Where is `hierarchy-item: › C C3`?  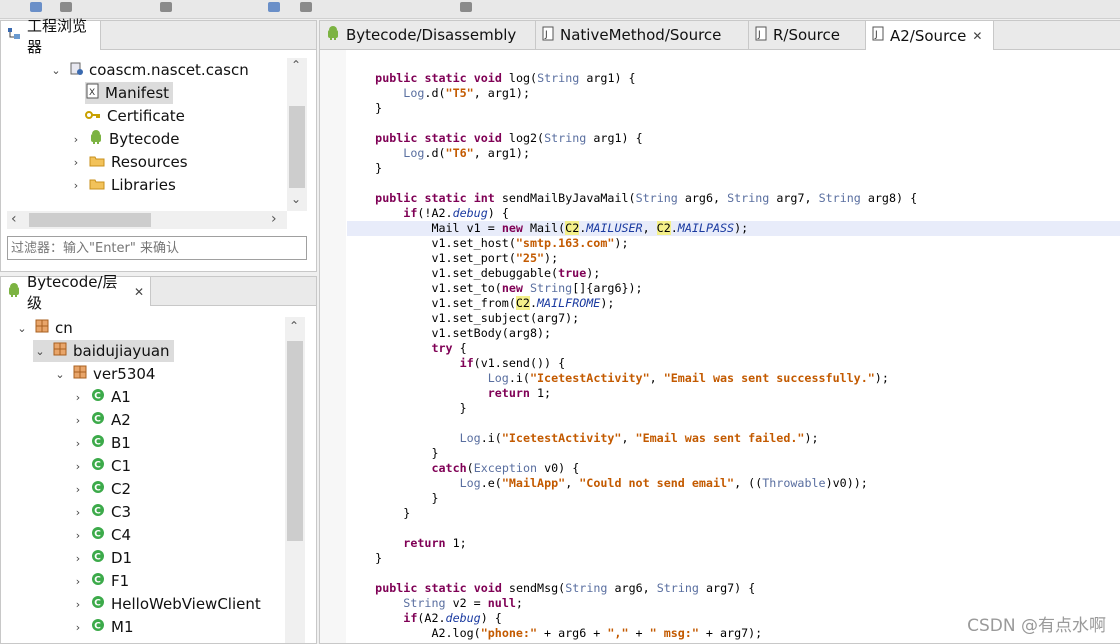
hierarchy-item: › C C3 is located at coordinates (101, 512).